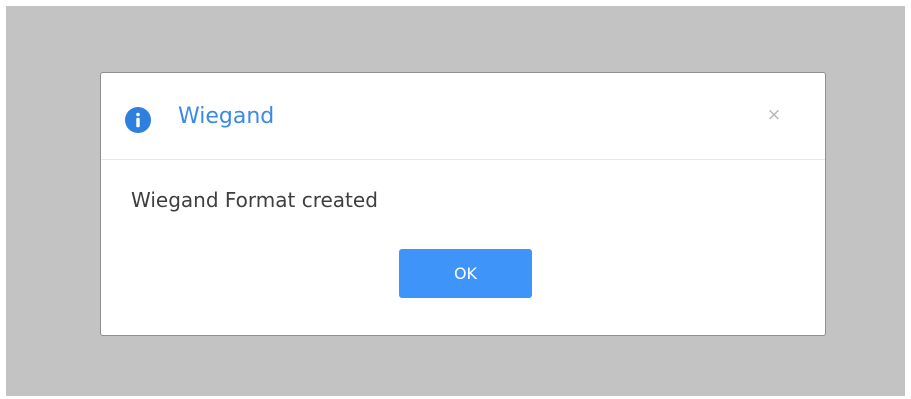  I want to click on info-icon, so click(138, 120).